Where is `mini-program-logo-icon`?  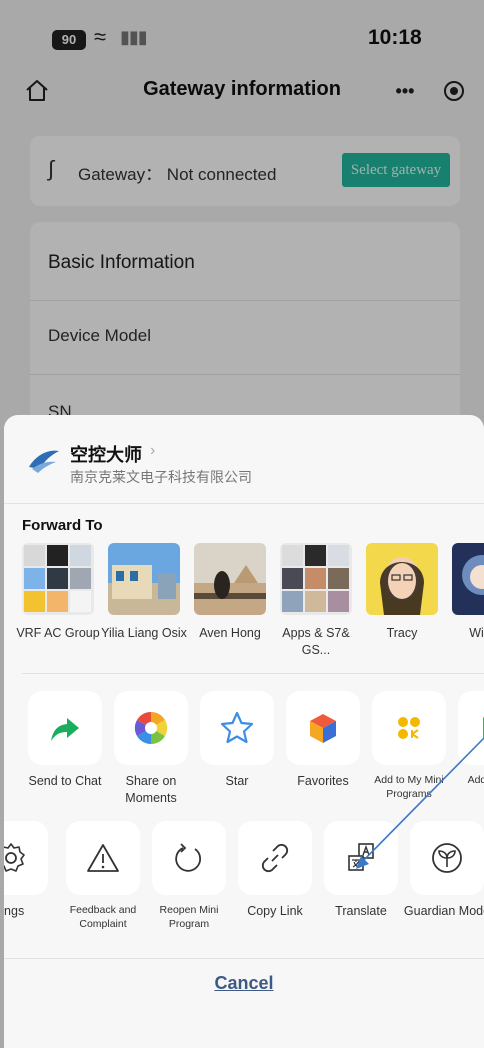 mini-program-logo-icon is located at coordinates (44, 461).